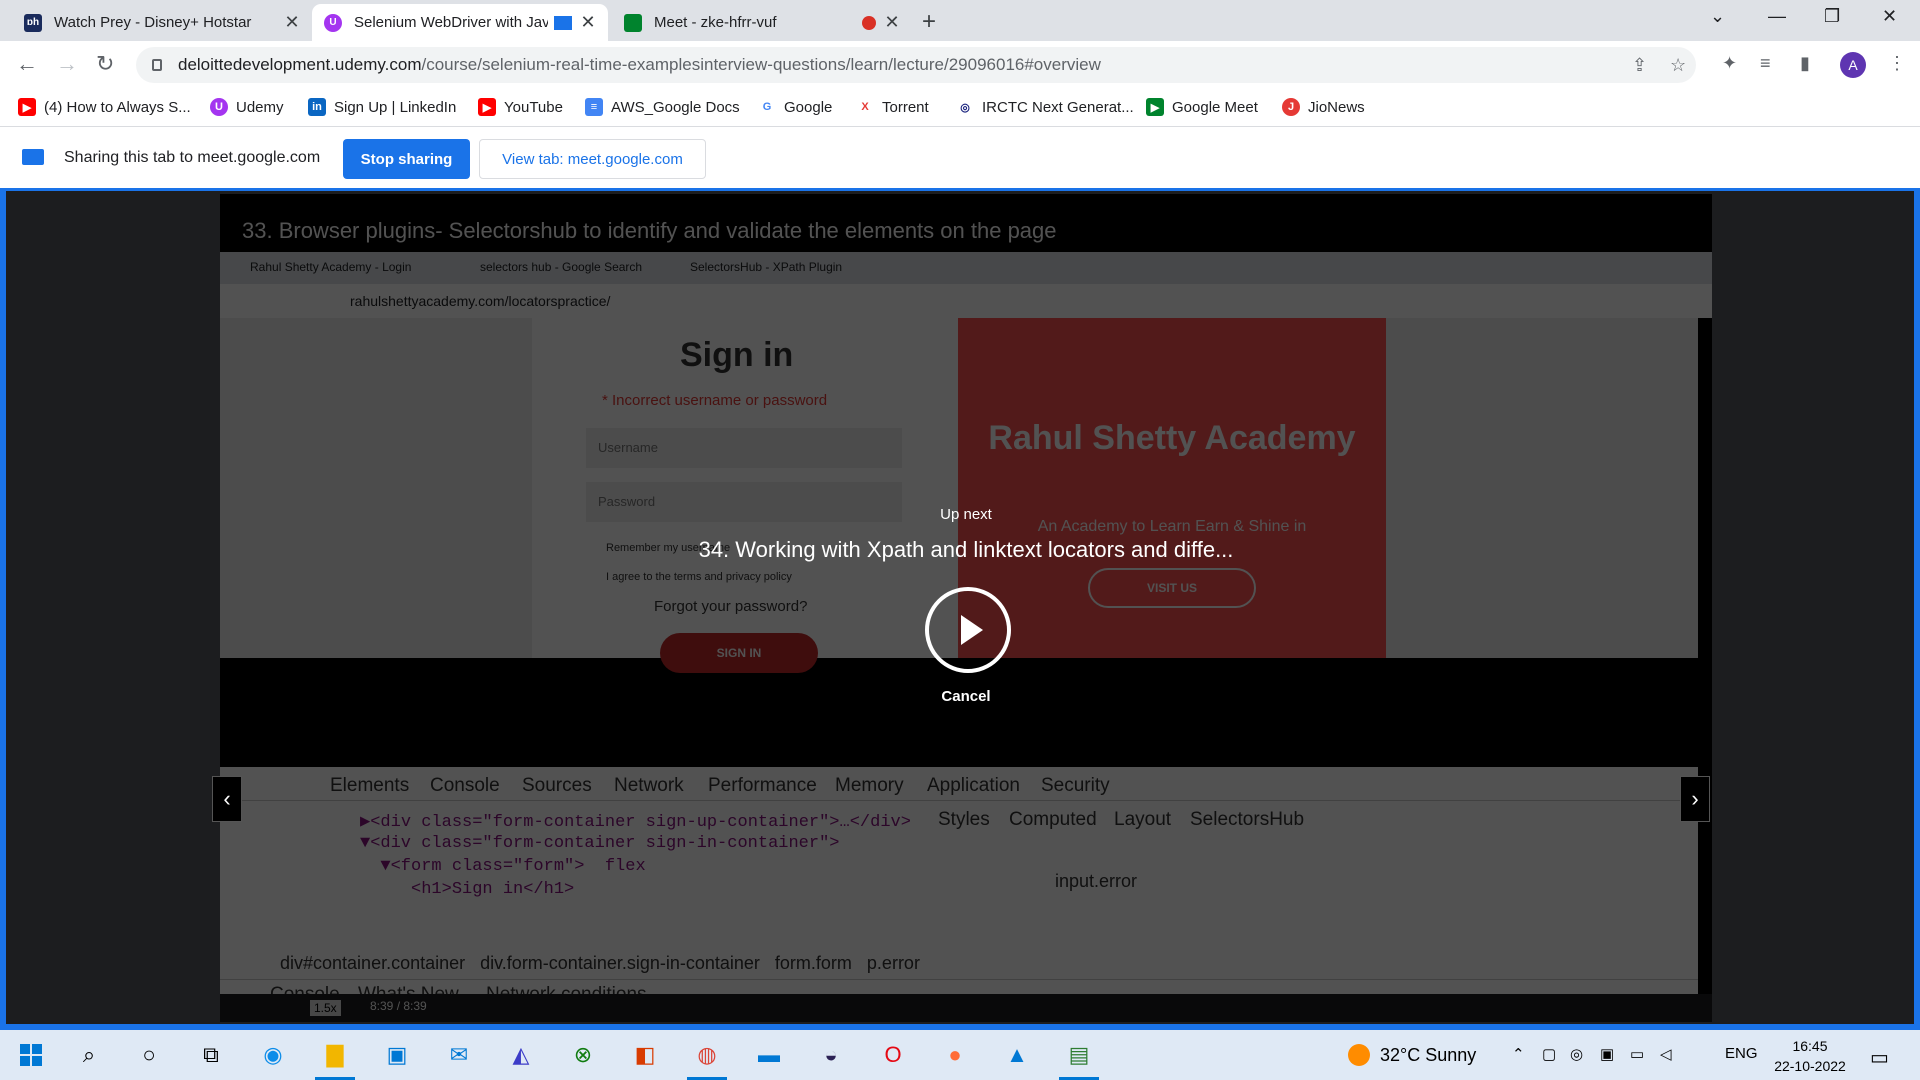 The width and height of the screenshot is (1920, 1080). Describe the element at coordinates (1832, 16) in the screenshot. I see `restore-button: ❐` at that location.